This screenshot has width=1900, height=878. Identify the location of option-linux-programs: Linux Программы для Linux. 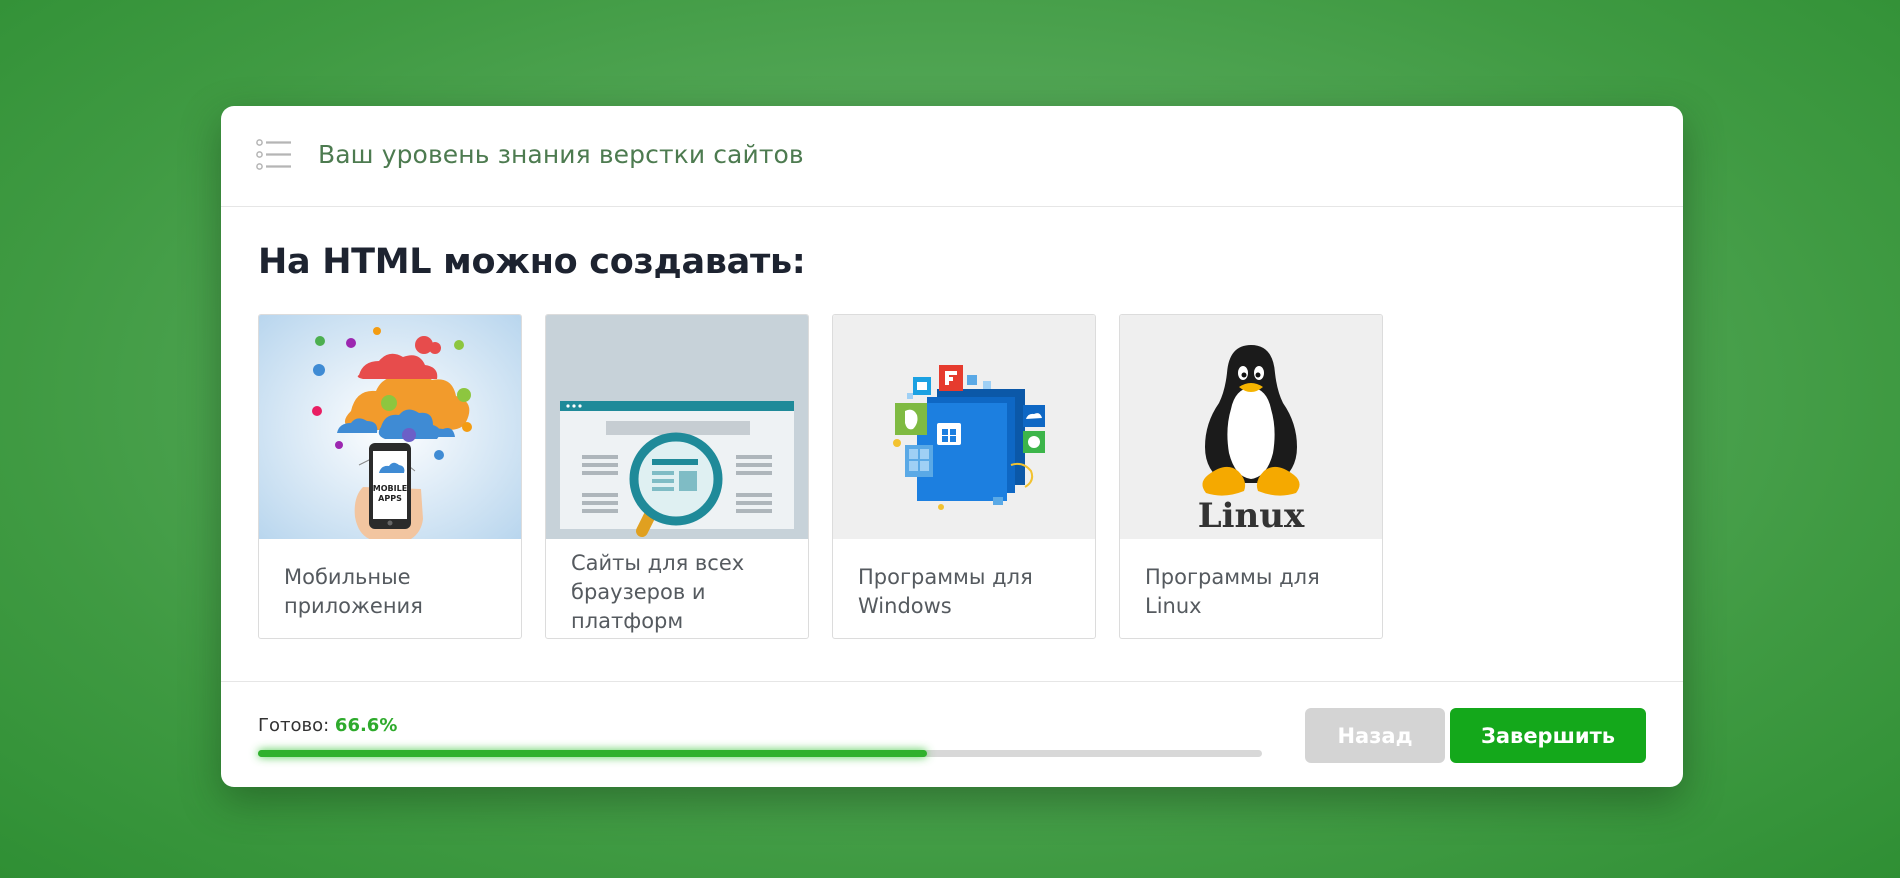
(1251, 476).